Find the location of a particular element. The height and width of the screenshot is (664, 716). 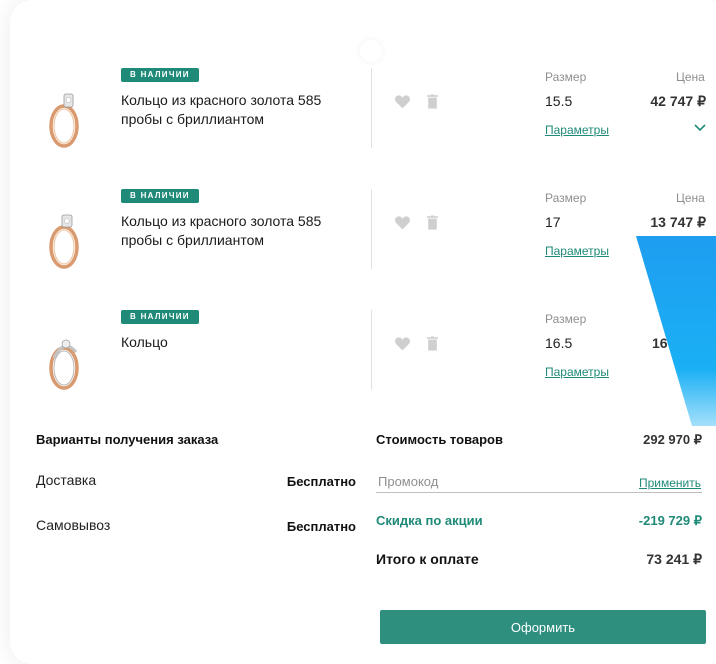

discount-value: -219 729 ₽ is located at coordinates (670, 520).